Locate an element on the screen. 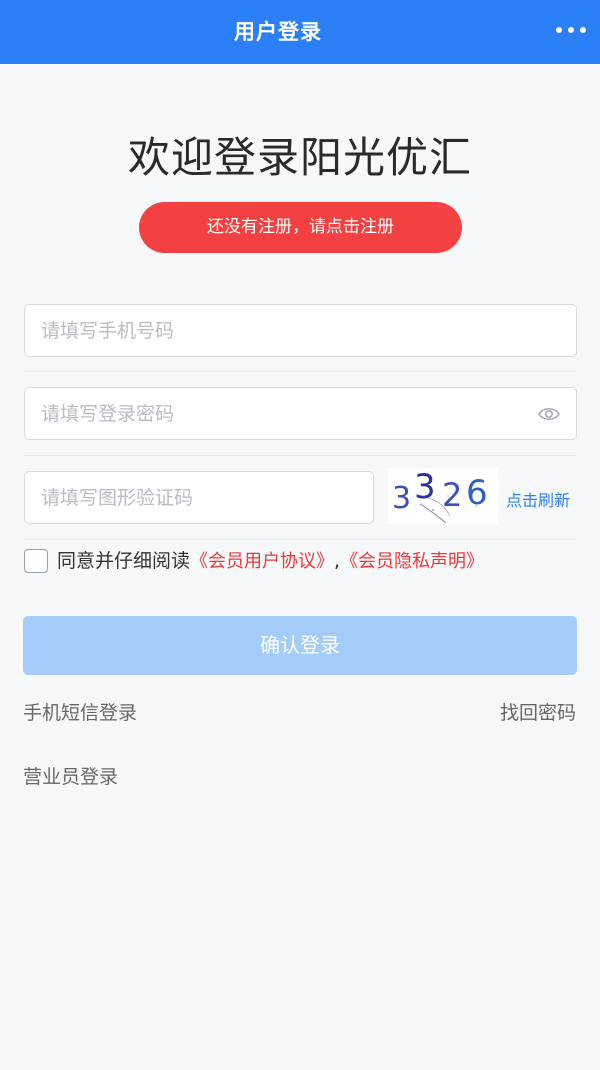  password-field-box is located at coordinates (300, 413).